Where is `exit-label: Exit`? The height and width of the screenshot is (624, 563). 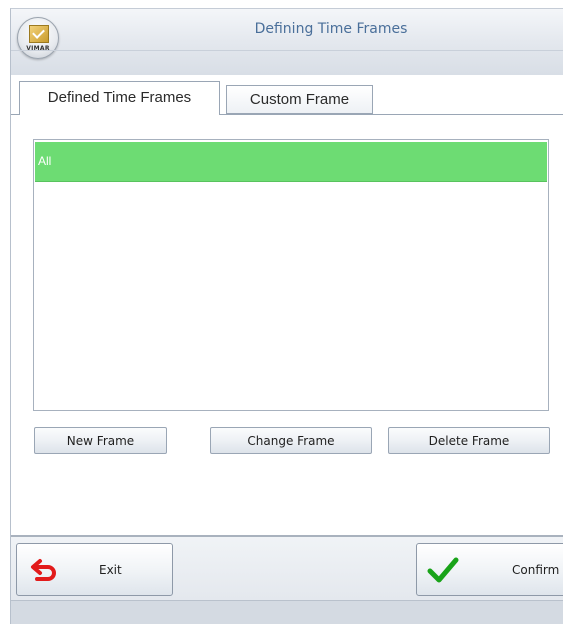 exit-label: Exit is located at coordinates (110, 570).